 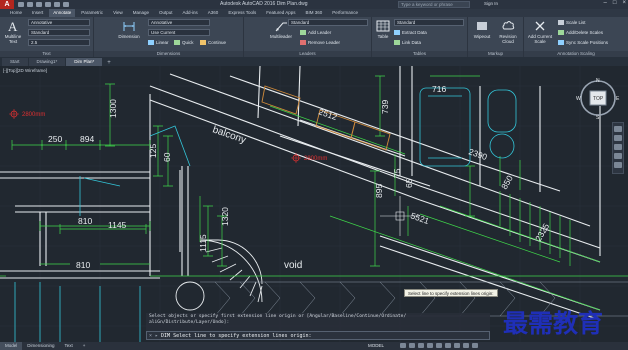 I want to click on snap-icon, so click(x=412, y=345).